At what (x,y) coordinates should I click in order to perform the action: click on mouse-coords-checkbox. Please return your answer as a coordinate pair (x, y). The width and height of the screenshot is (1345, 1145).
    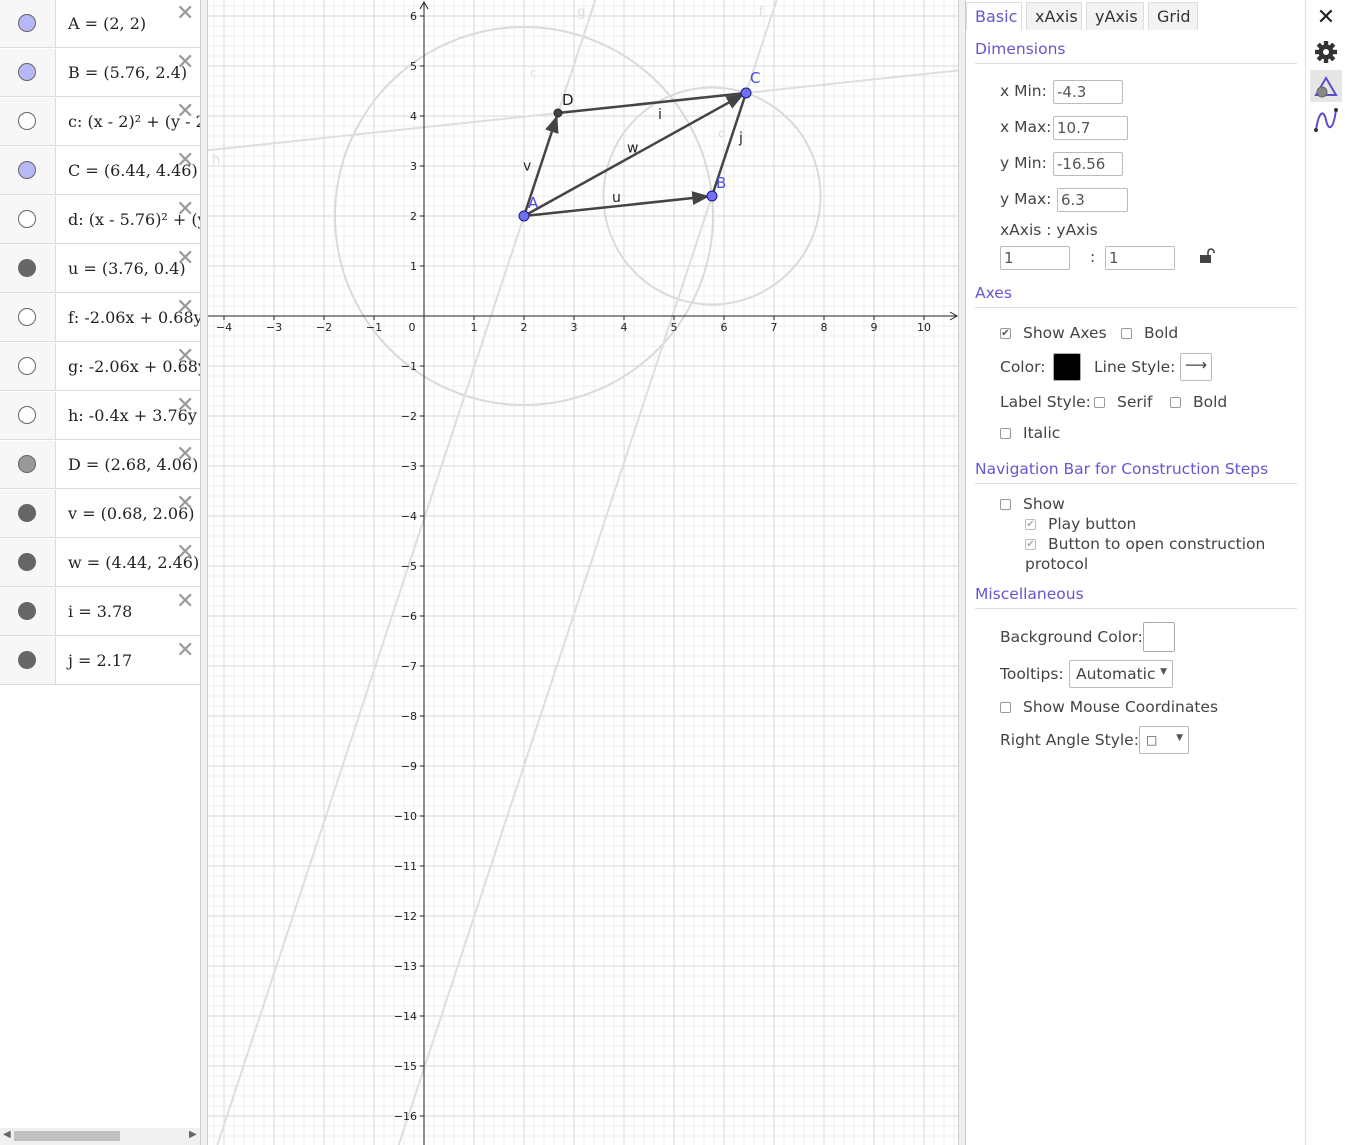
    Looking at the image, I should click on (1005, 707).